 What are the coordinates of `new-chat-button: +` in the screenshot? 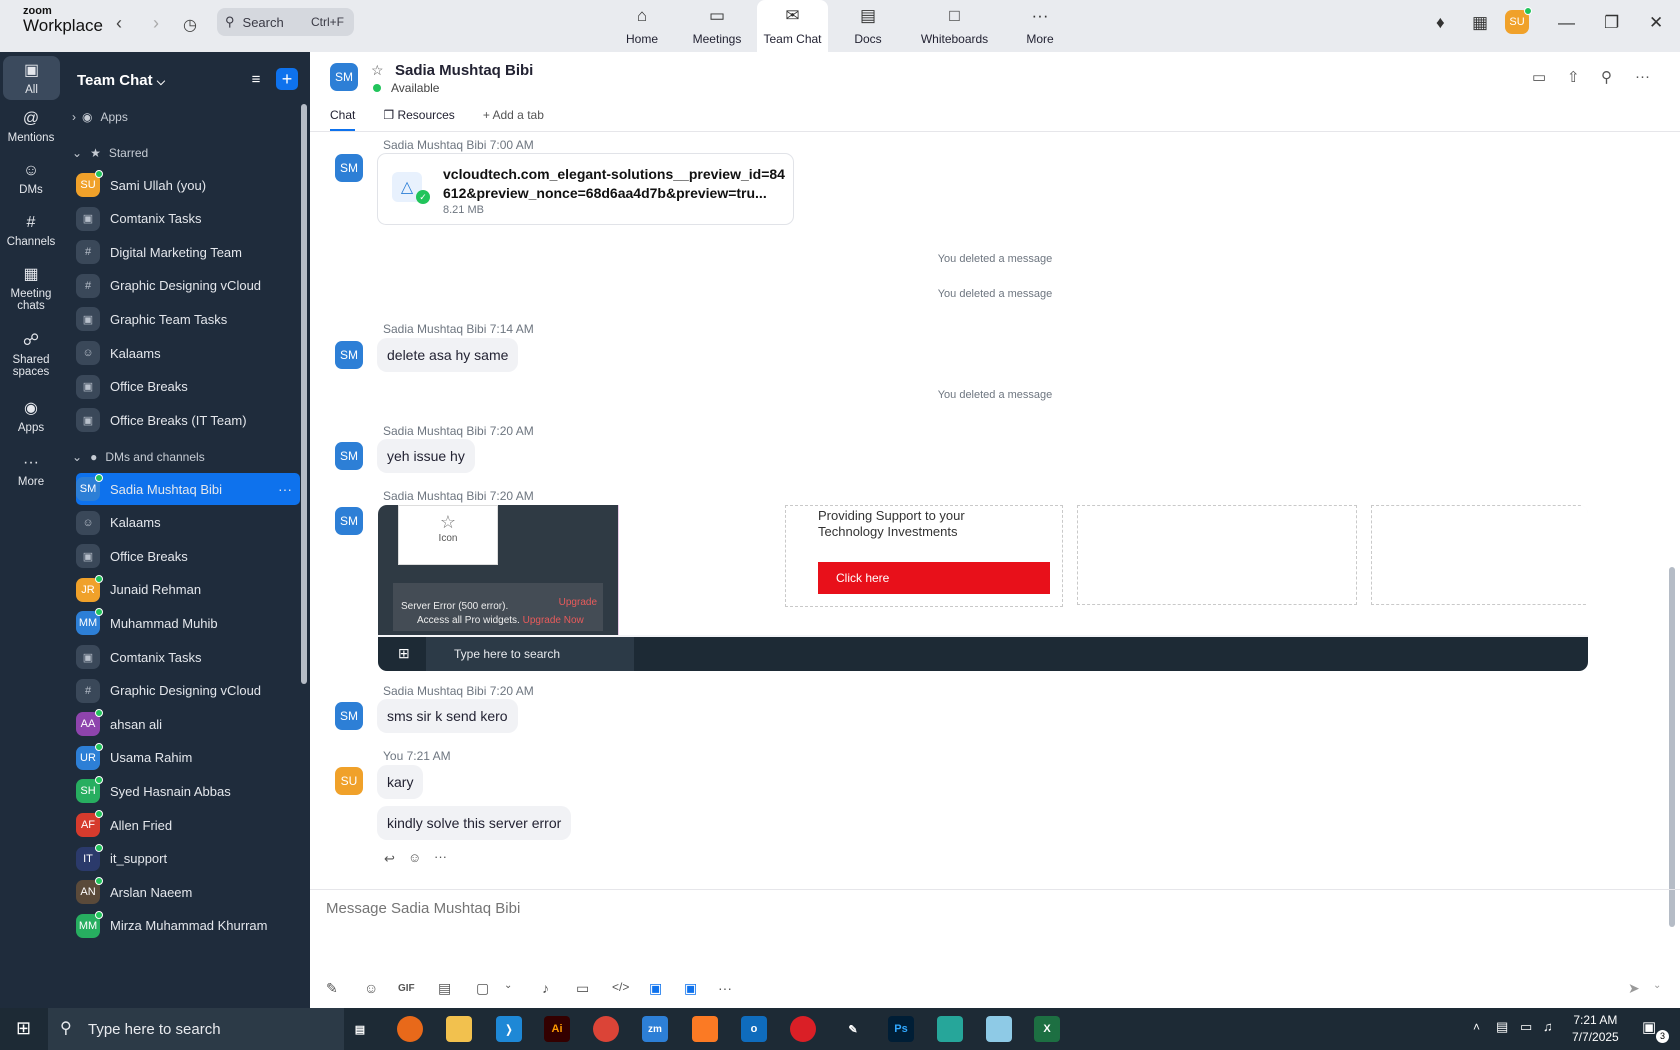 It's located at (287, 79).